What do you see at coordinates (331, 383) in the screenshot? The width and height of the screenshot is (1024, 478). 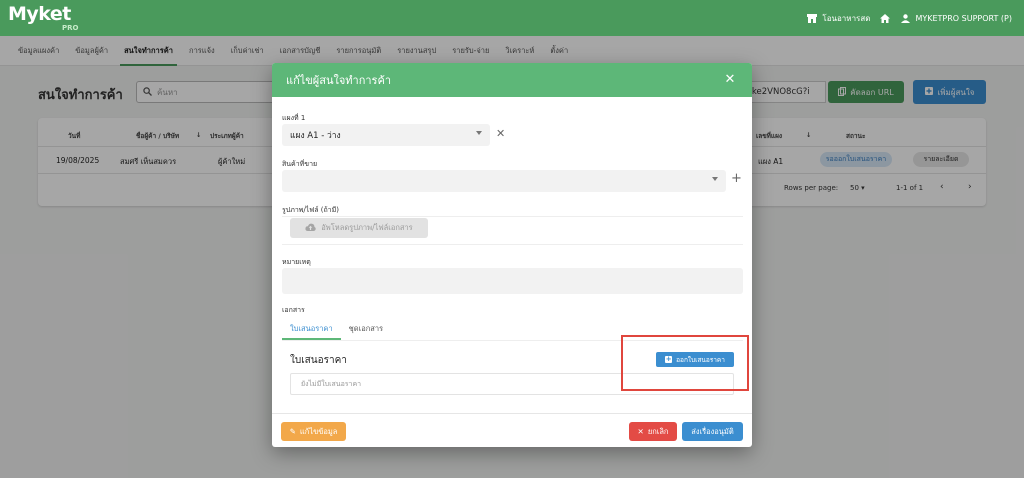 I see `empty-quotation-text: ยังไม่มีใบเสนอราคา` at bounding box center [331, 383].